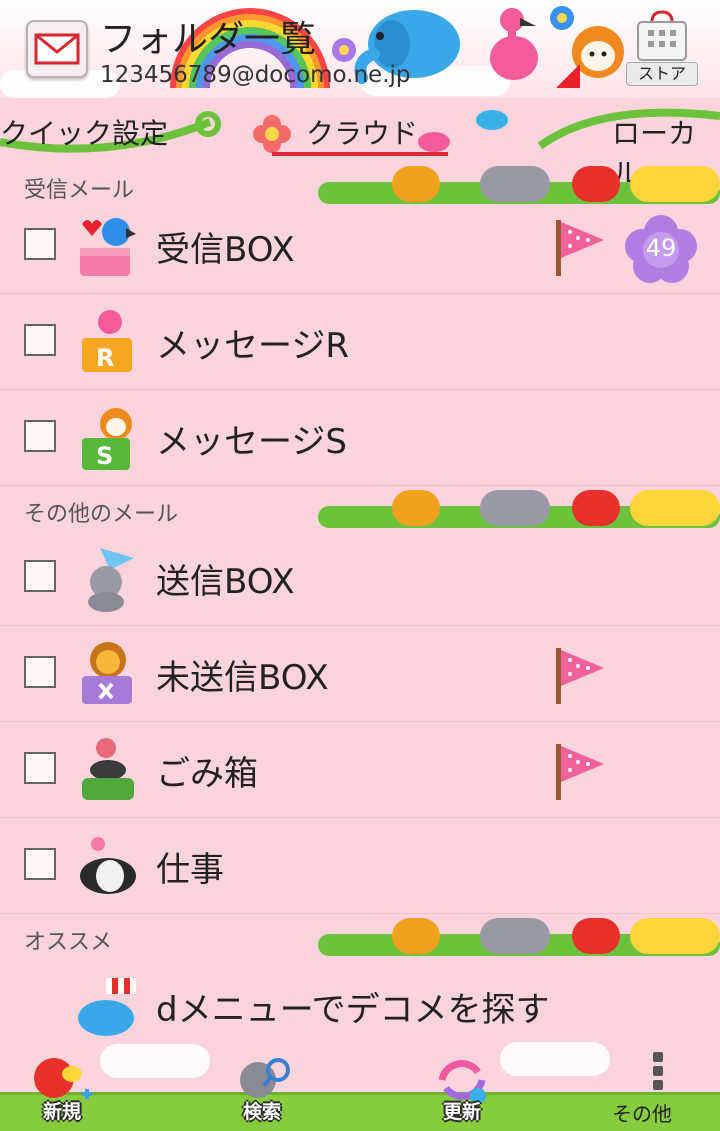  What do you see at coordinates (360, 49) in the screenshot?
I see `app-header: フォルダ一覧 123456789@docomo.ne.jp ストア` at bounding box center [360, 49].